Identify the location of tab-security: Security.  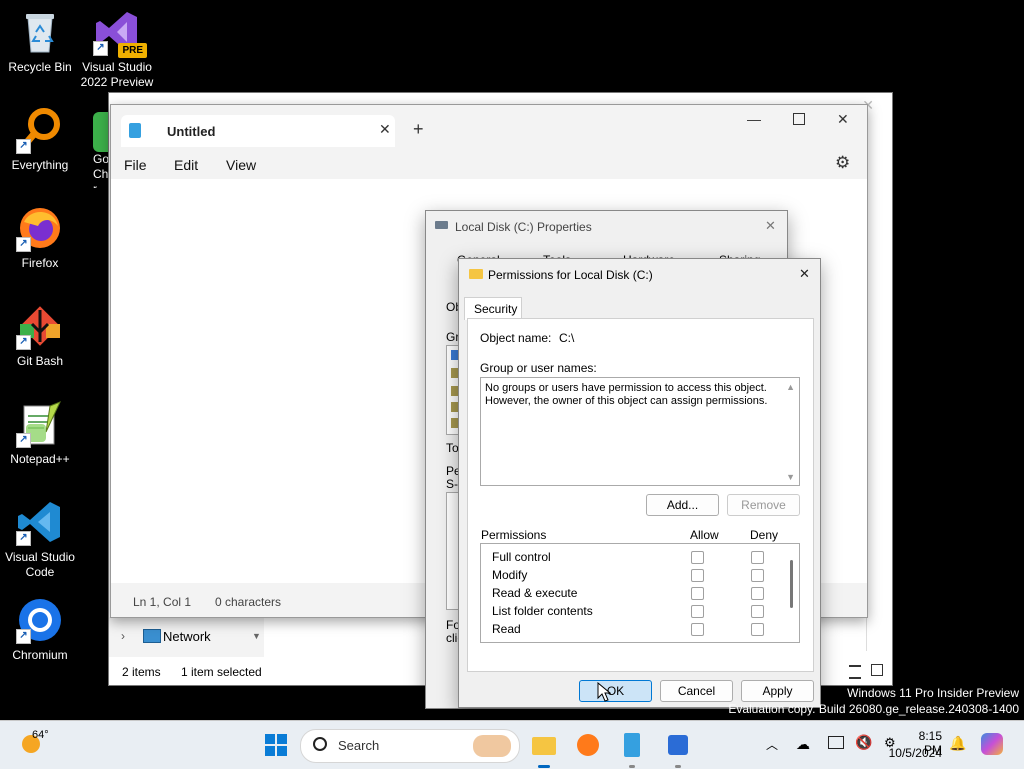
(493, 308).